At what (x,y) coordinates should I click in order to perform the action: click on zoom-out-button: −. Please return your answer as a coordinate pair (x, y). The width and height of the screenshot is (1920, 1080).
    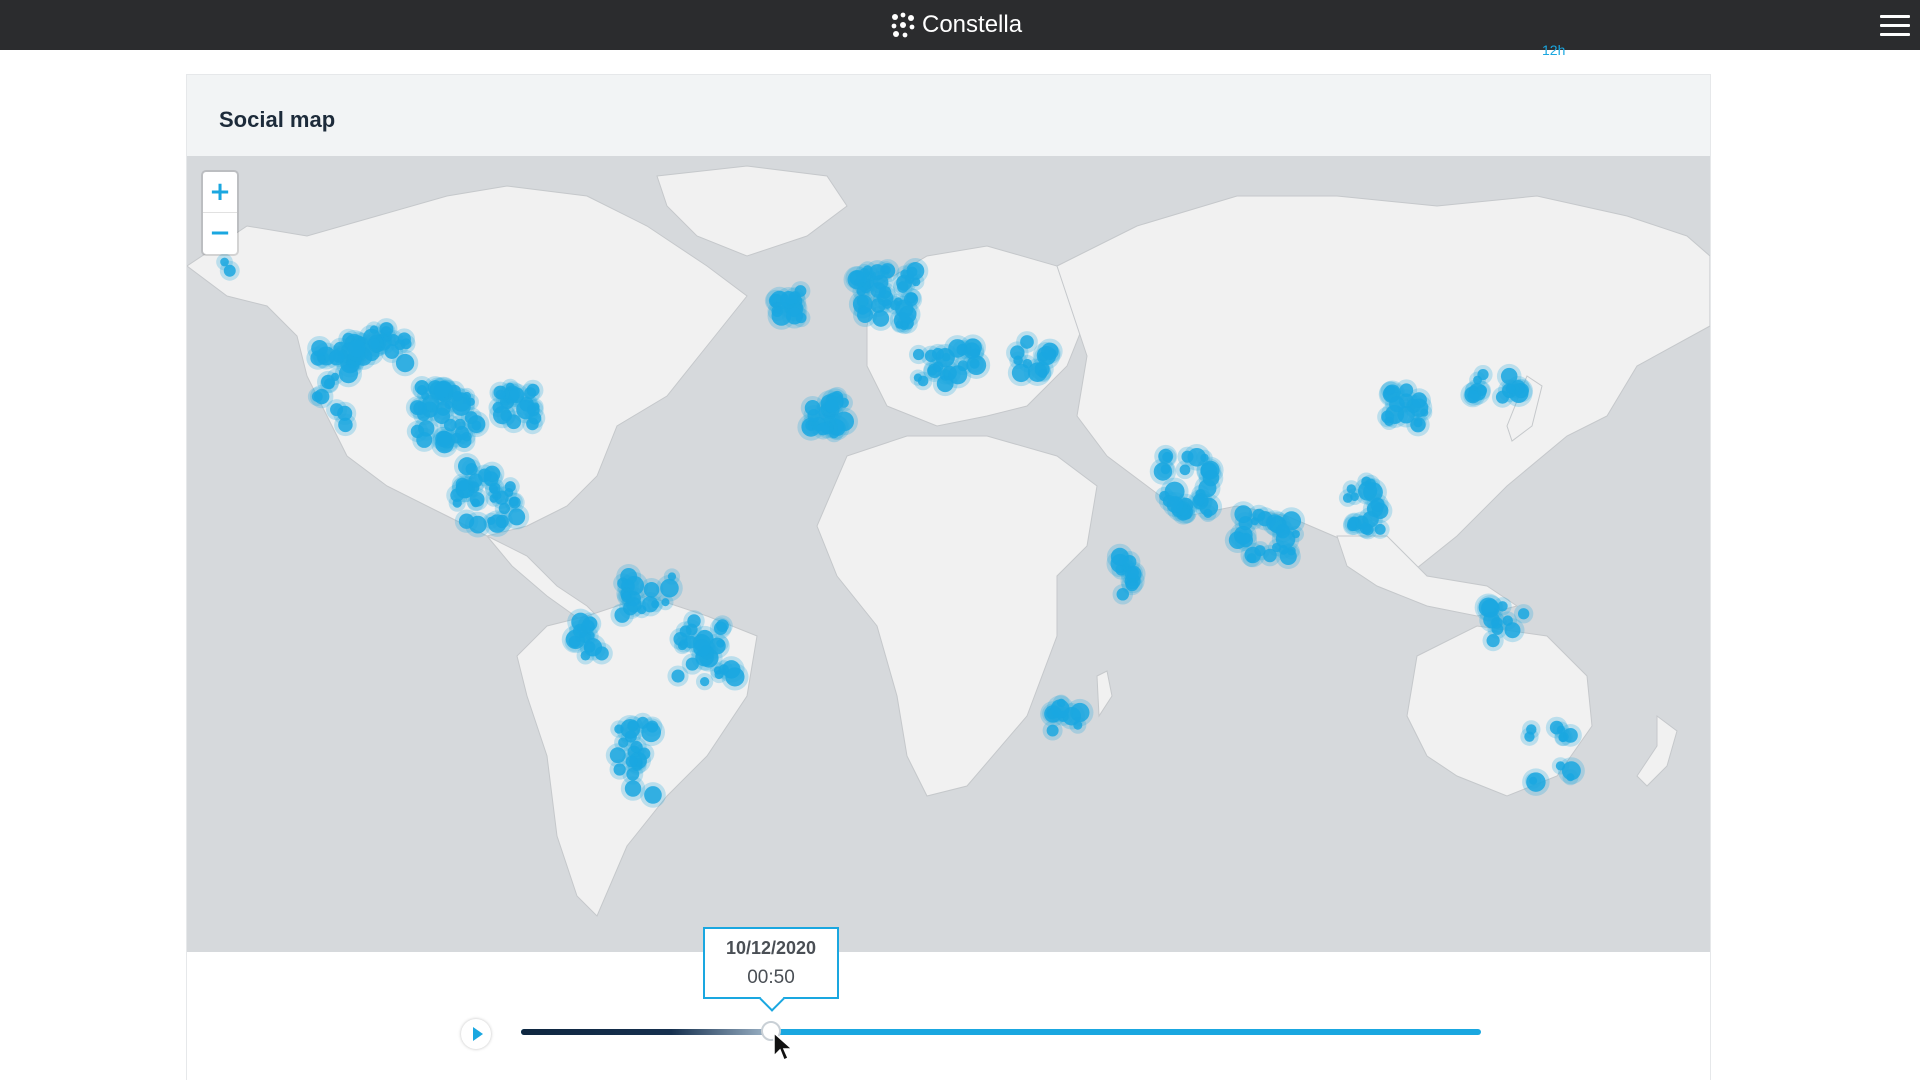
    Looking at the image, I should click on (220, 233).